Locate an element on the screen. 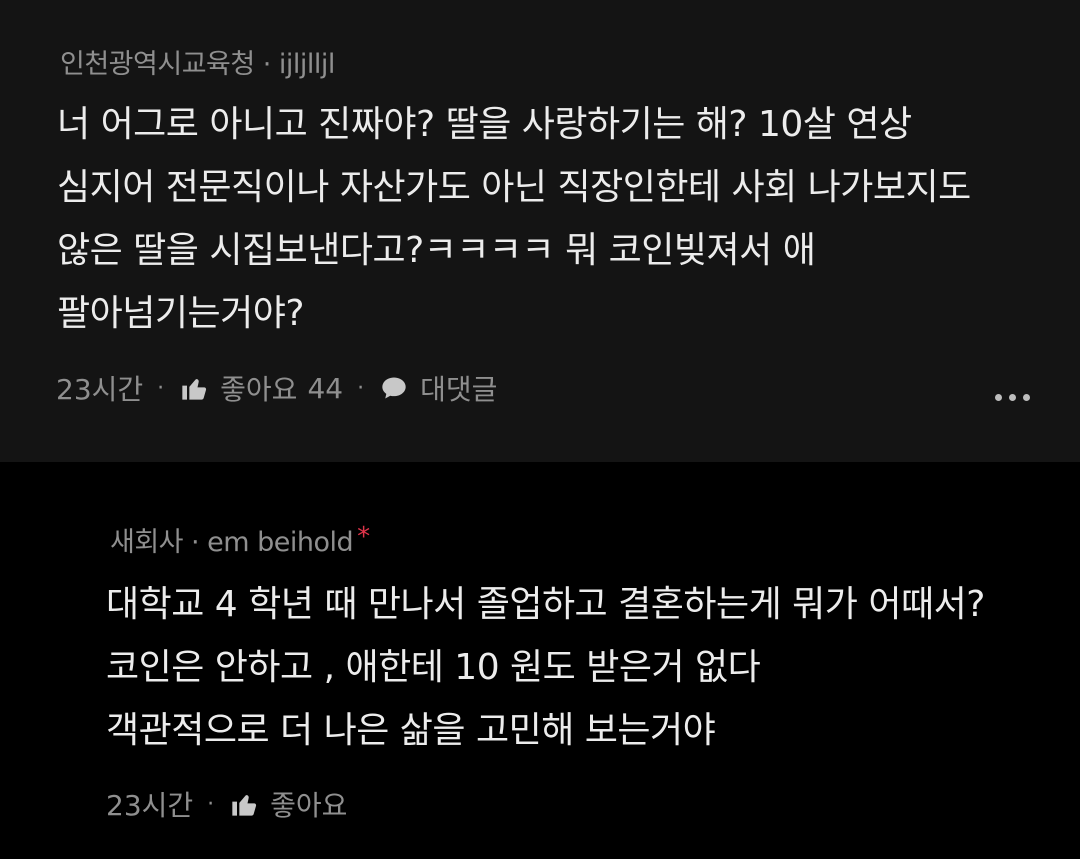 This screenshot has height=859, width=1080. reply-button: 대댓글 is located at coordinates (437, 388).